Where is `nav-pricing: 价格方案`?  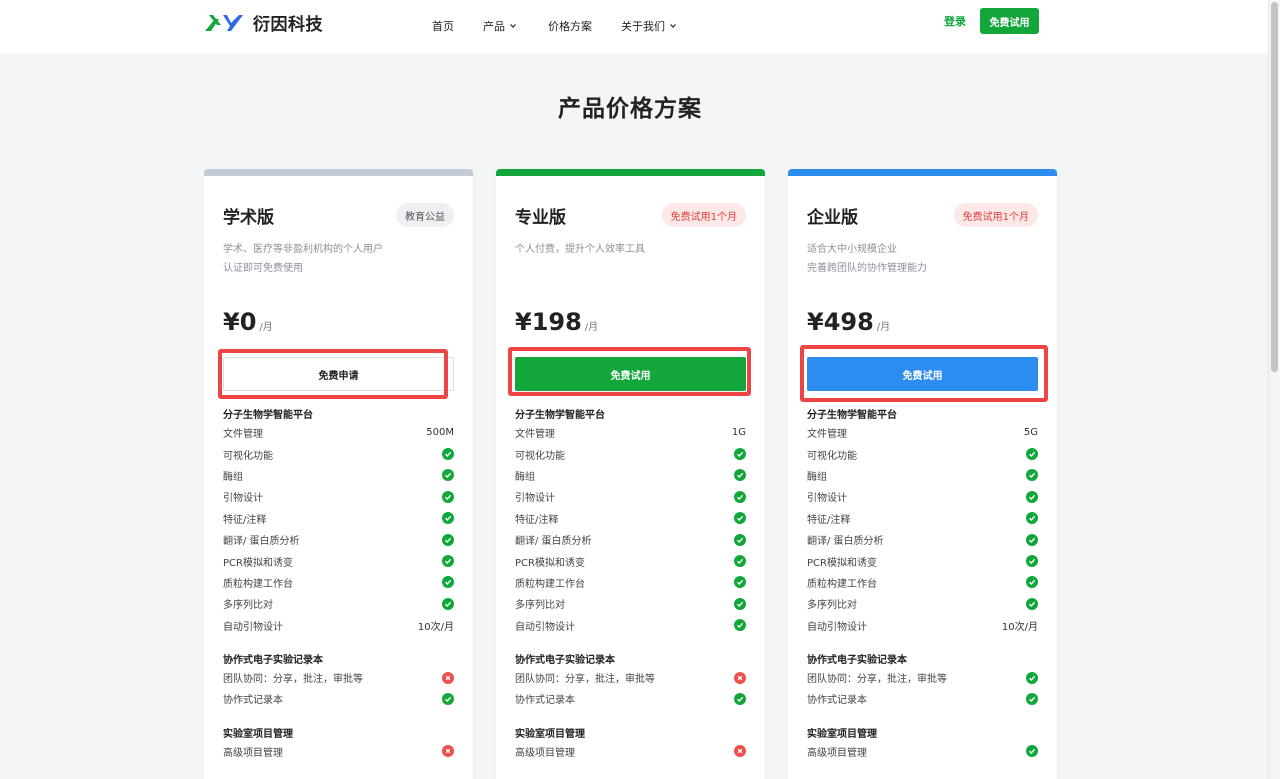 nav-pricing: 价格方案 is located at coordinates (584, 26).